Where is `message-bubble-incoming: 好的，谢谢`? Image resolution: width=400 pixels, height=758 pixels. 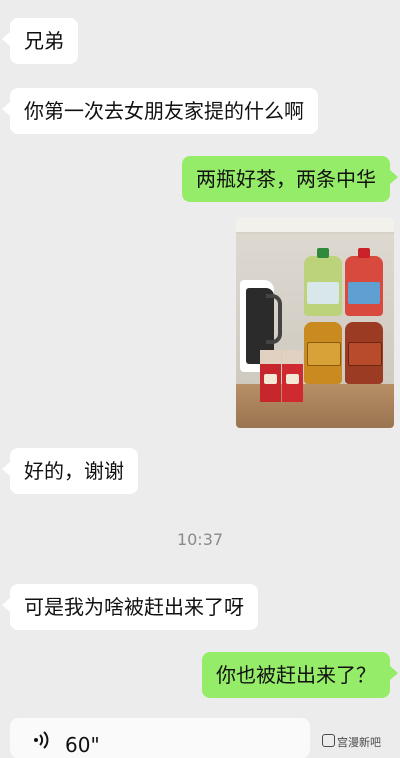
message-bubble-incoming: 好的，谢谢 is located at coordinates (70, 471).